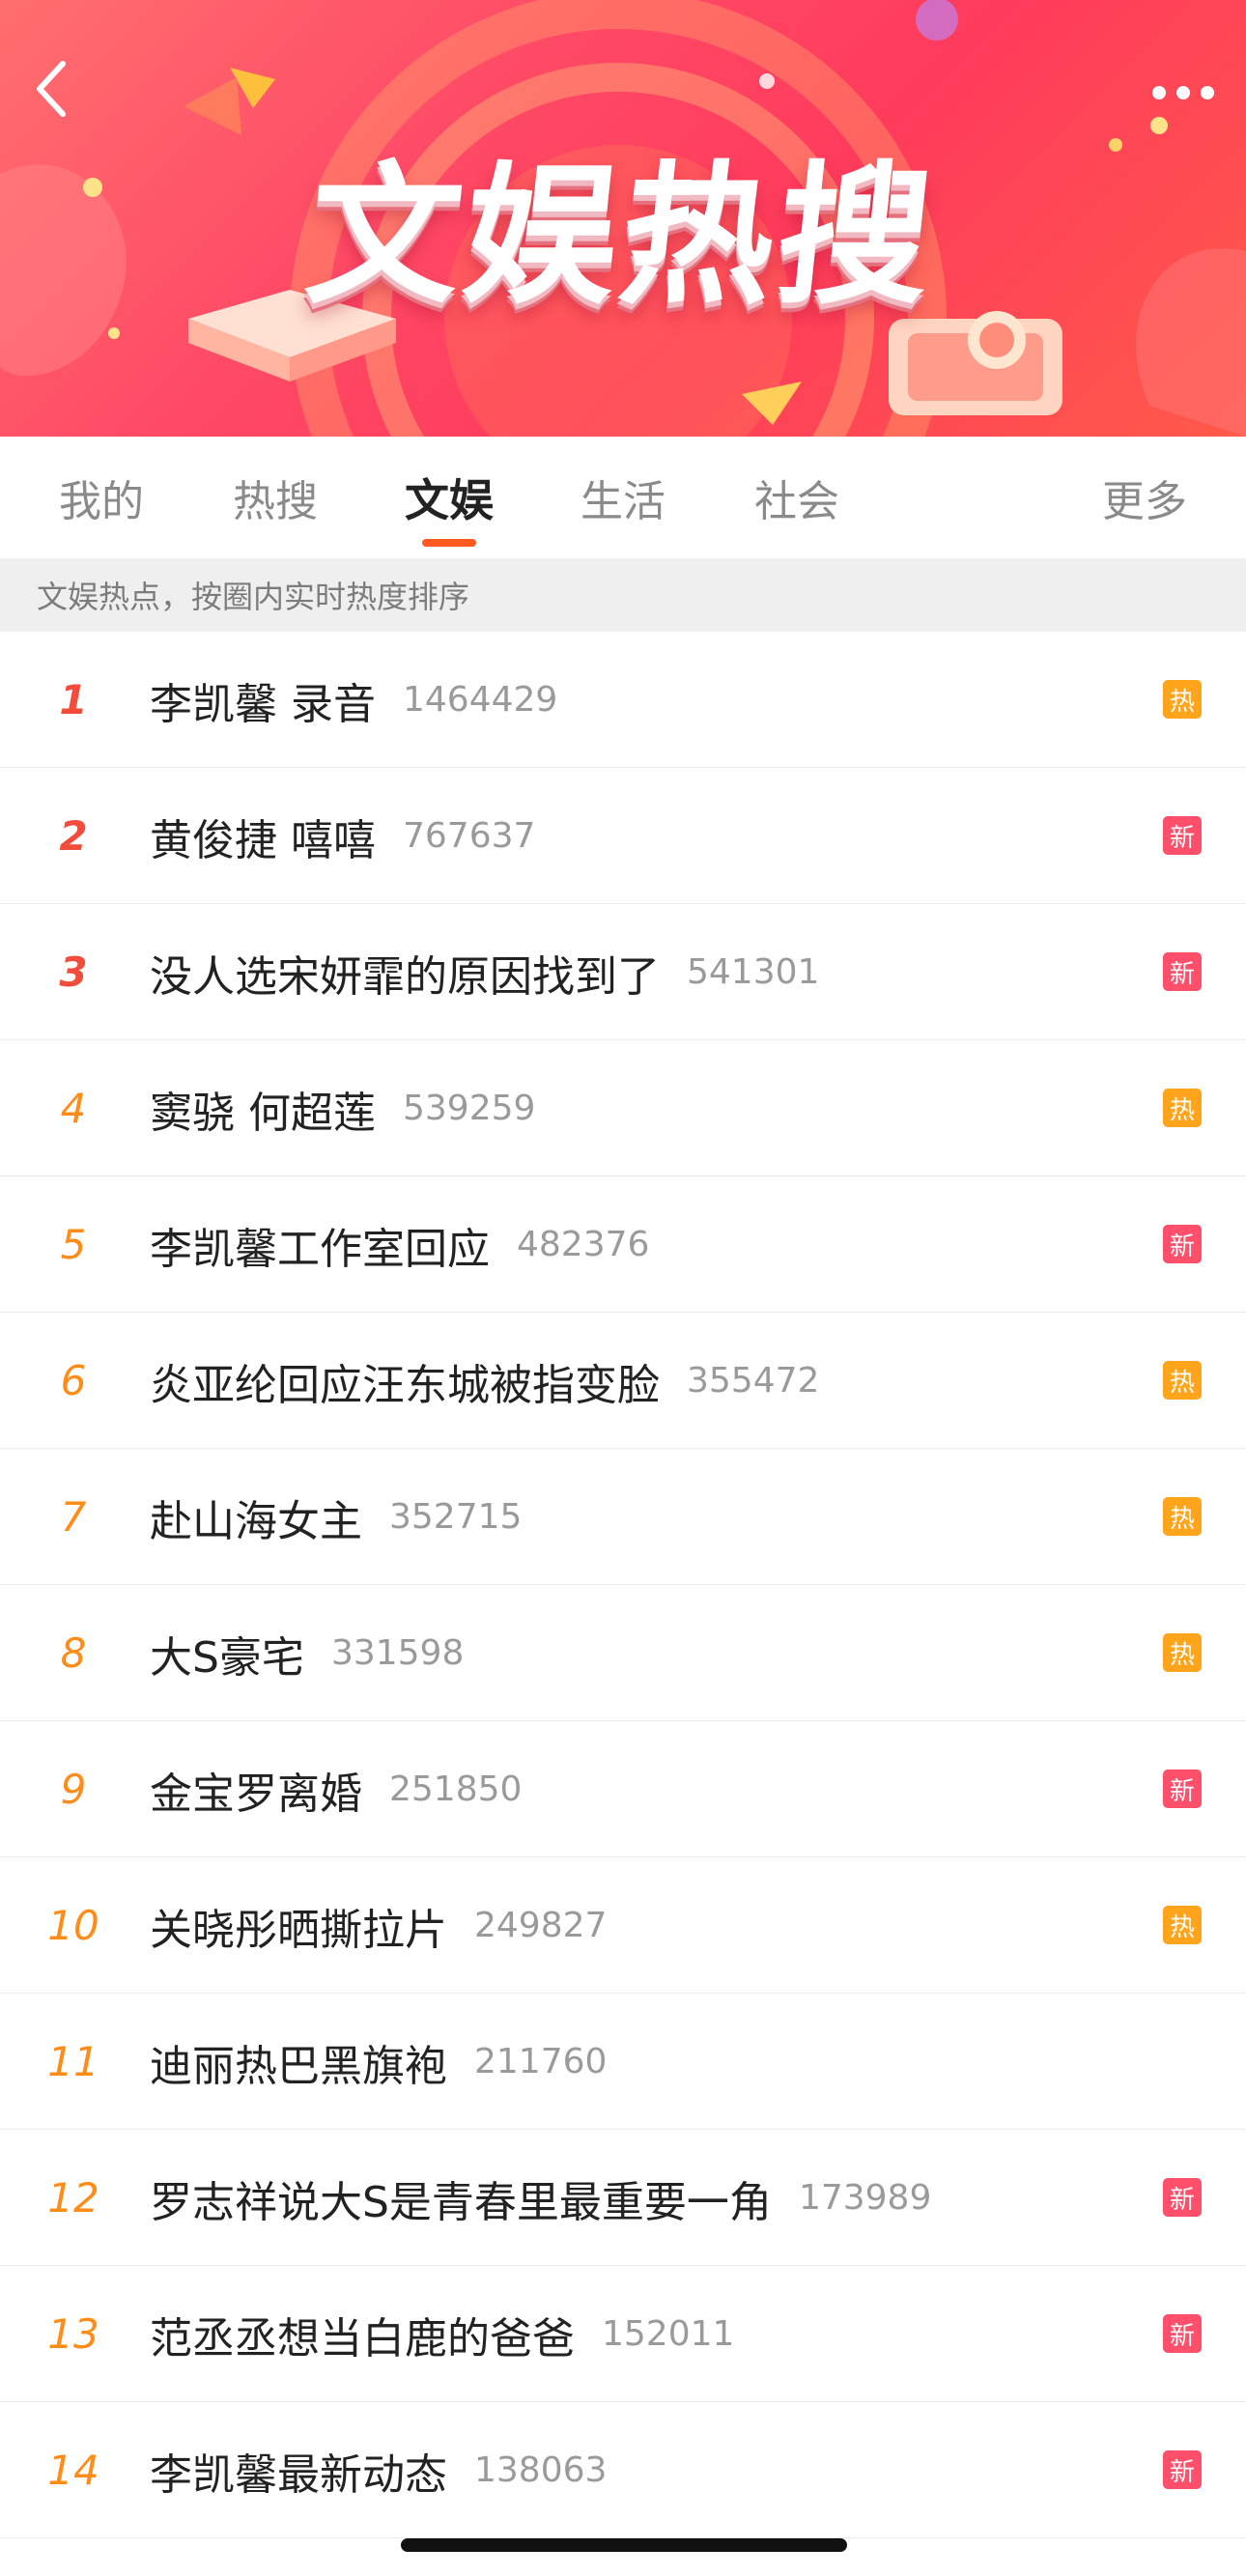 The height and width of the screenshot is (2576, 1246). What do you see at coordinates (256, 1794) in the screenshot?
I see `item-title: 金宝罗离婚` at bounding box center [256, 1794].